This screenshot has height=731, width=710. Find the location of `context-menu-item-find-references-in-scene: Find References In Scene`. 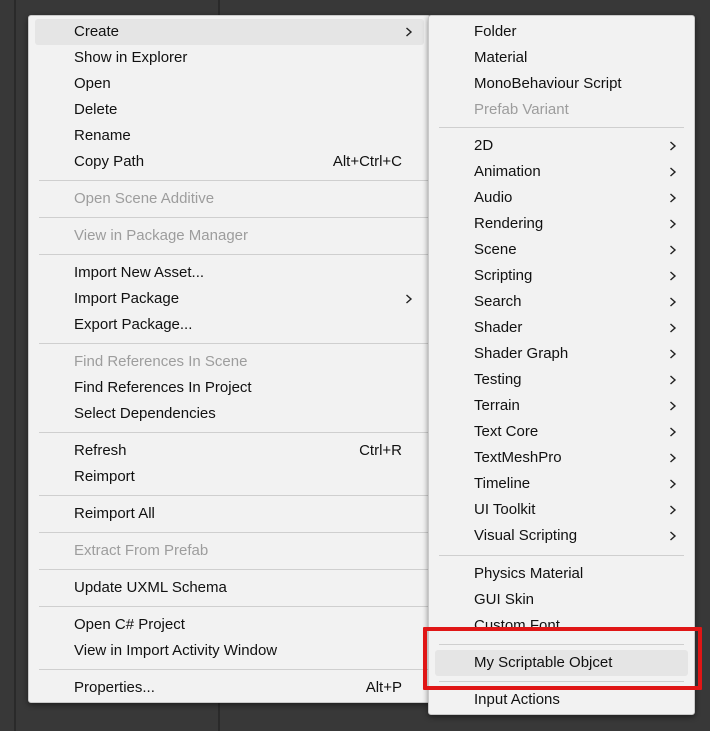

context-menu-item-find-references-in-scene: Find References In Scene is located at coordinates (229, 362).